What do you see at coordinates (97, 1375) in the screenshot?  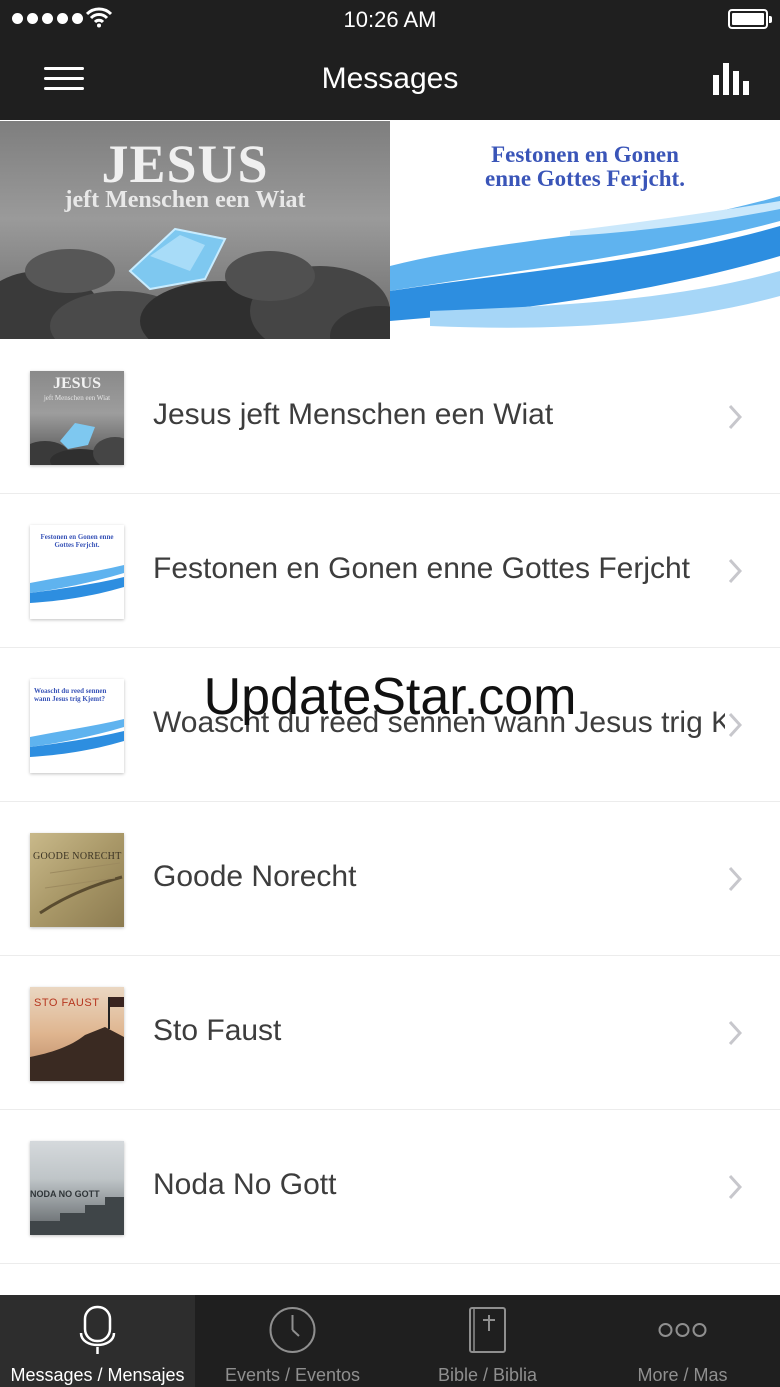 I see `tab-label: Messages / Mensajes` at bounding box center [97, 1375].